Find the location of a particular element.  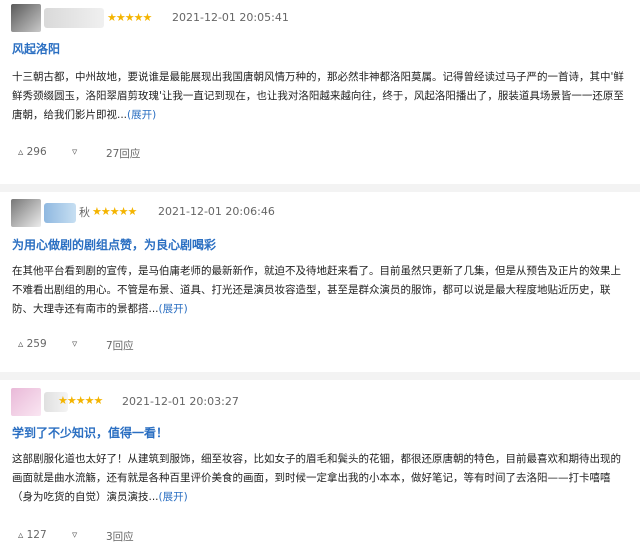

review-actions: ▵ 127 ▿ 3回应 is located at coordinates (320, 538).